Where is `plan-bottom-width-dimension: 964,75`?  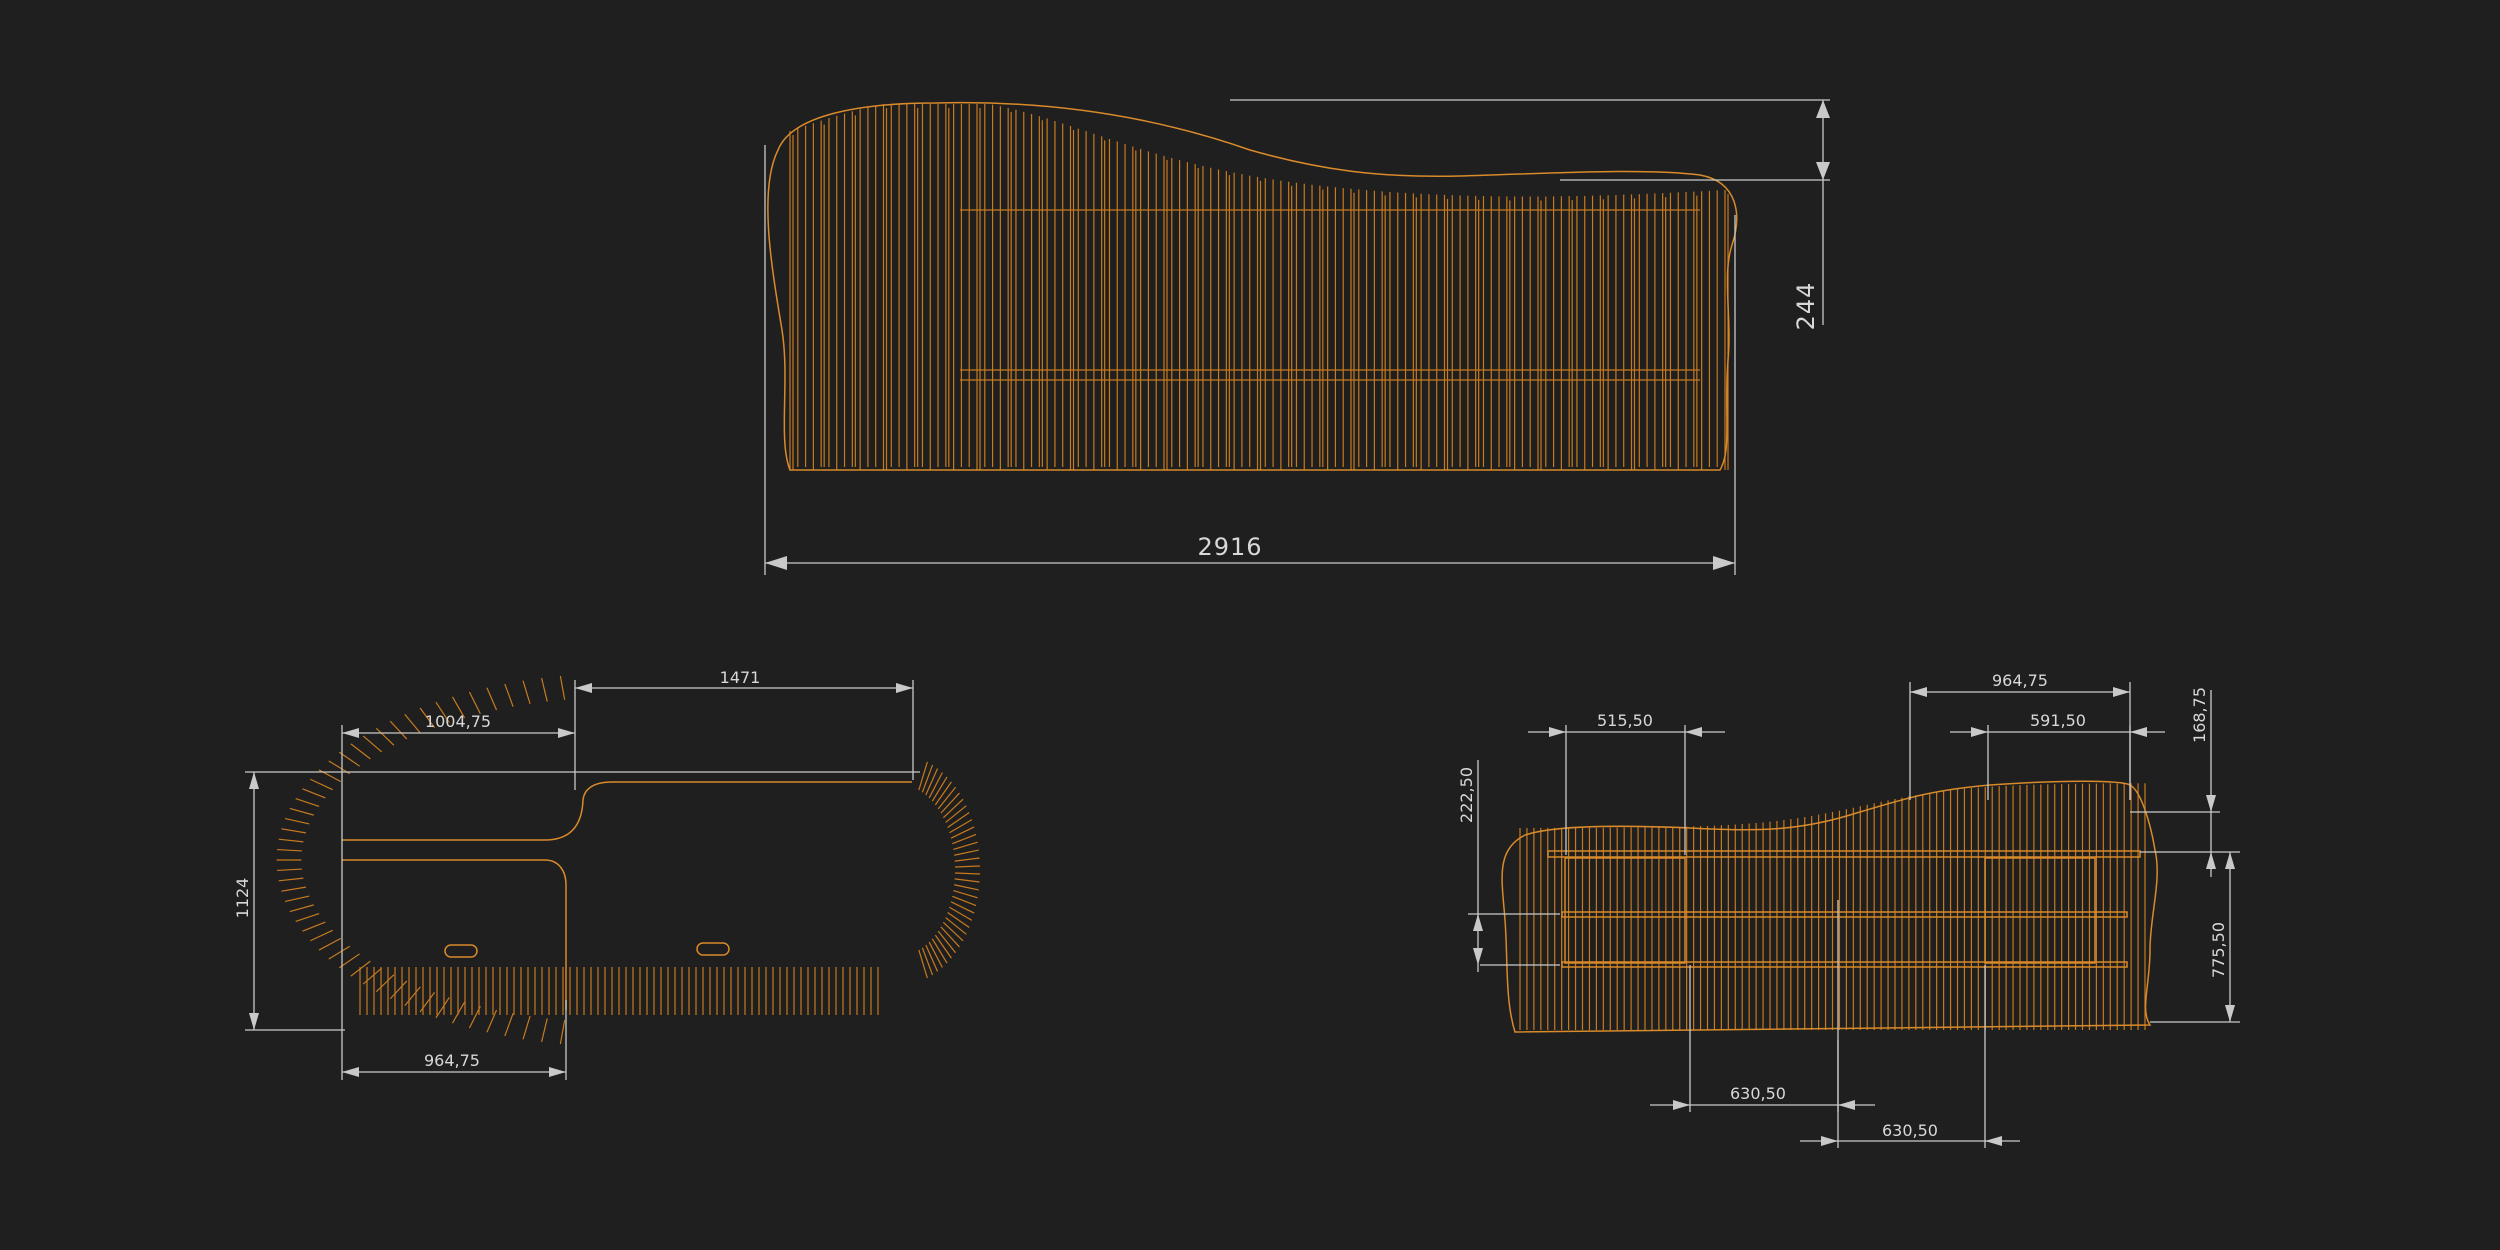
plan-bottom-width-dimension: 964,75 is located at coordinates (454, 1040).